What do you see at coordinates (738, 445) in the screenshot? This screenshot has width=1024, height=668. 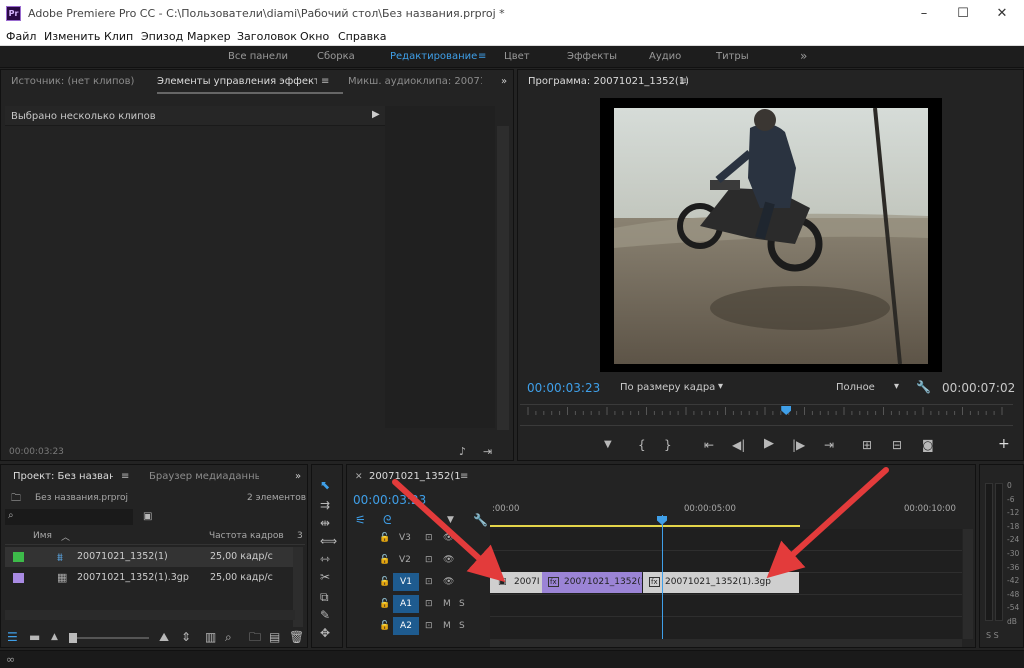 I see `step-back-icon: ◀|` at bounding box center [738, 445].